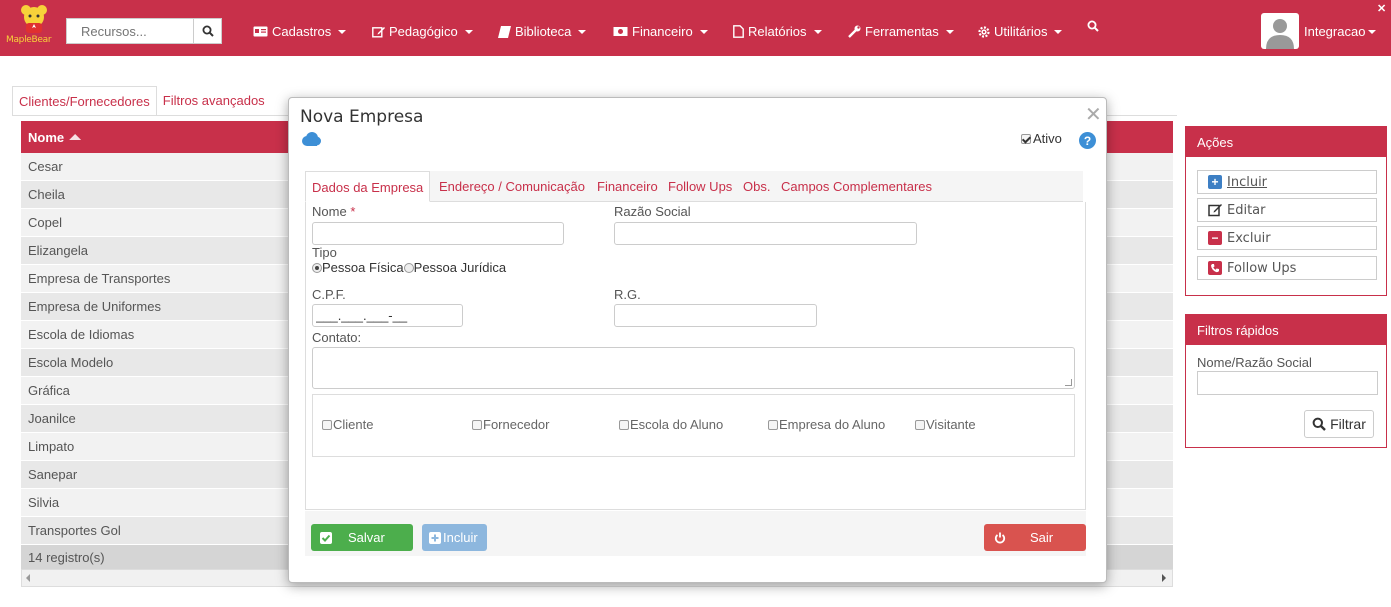 The image size is (1391, 607). Describe the element at coordinates (28, 578) in the screenshot. I see `scroll-left-icon` at that location.